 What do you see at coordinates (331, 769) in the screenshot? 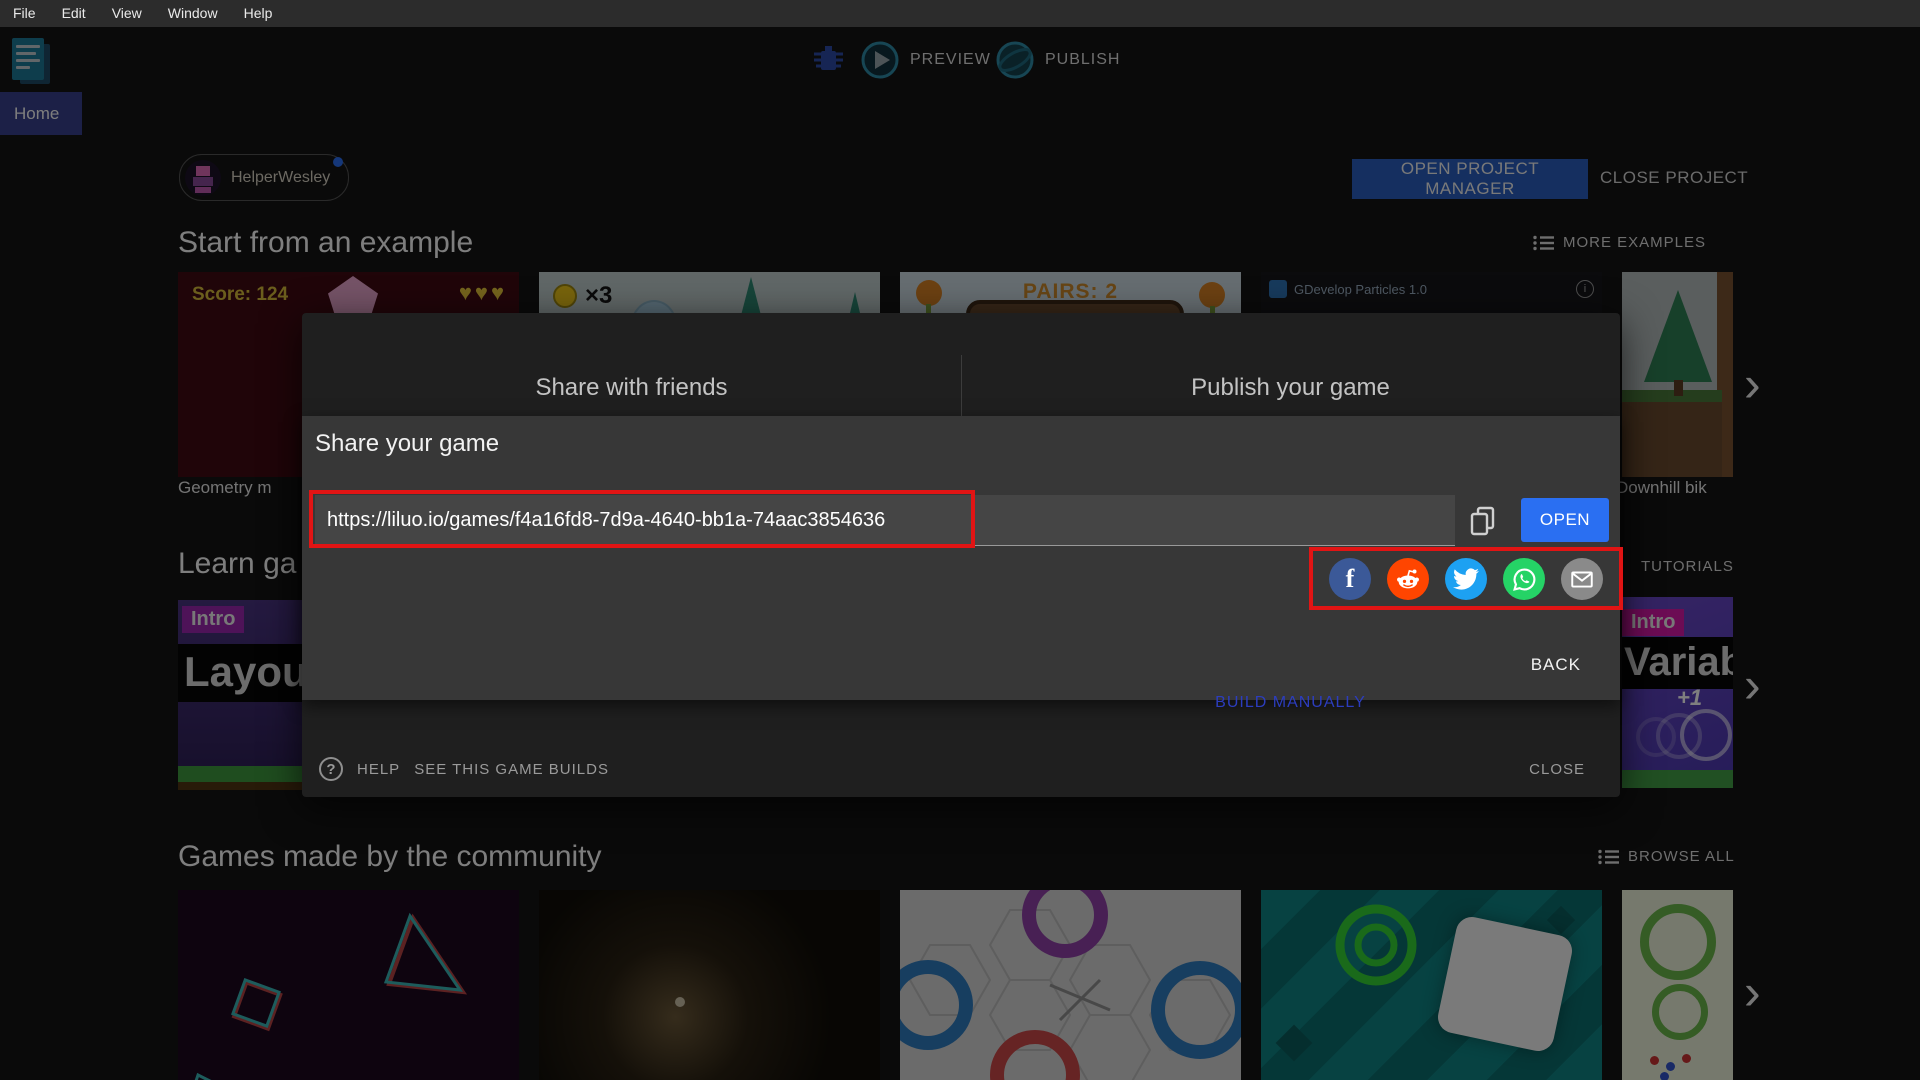
I see `help-icon: ?` at bounding box center [331, 769].